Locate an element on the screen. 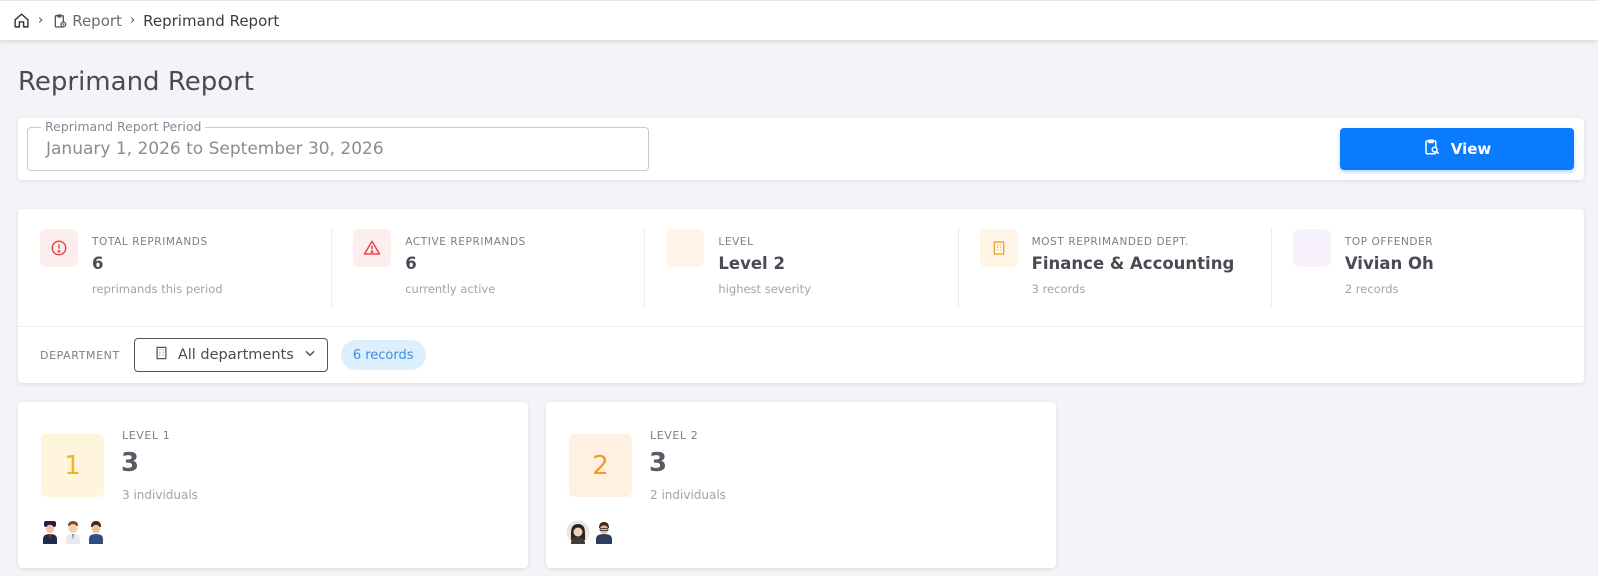  view-button: View is located at coordinates (1457, 149).